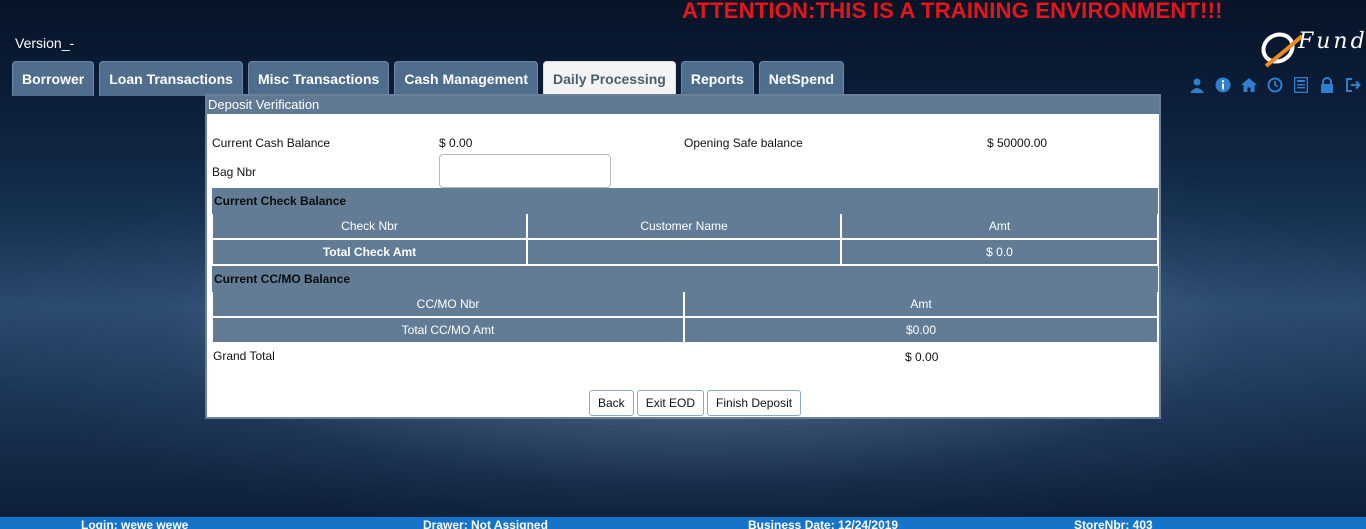 This screenshot has width=1366, height=529. What do you see at coordinates (921, 330) in the screenshot?
I see `total-ccmo-value: $0.00` at bounding box center [921, 330].